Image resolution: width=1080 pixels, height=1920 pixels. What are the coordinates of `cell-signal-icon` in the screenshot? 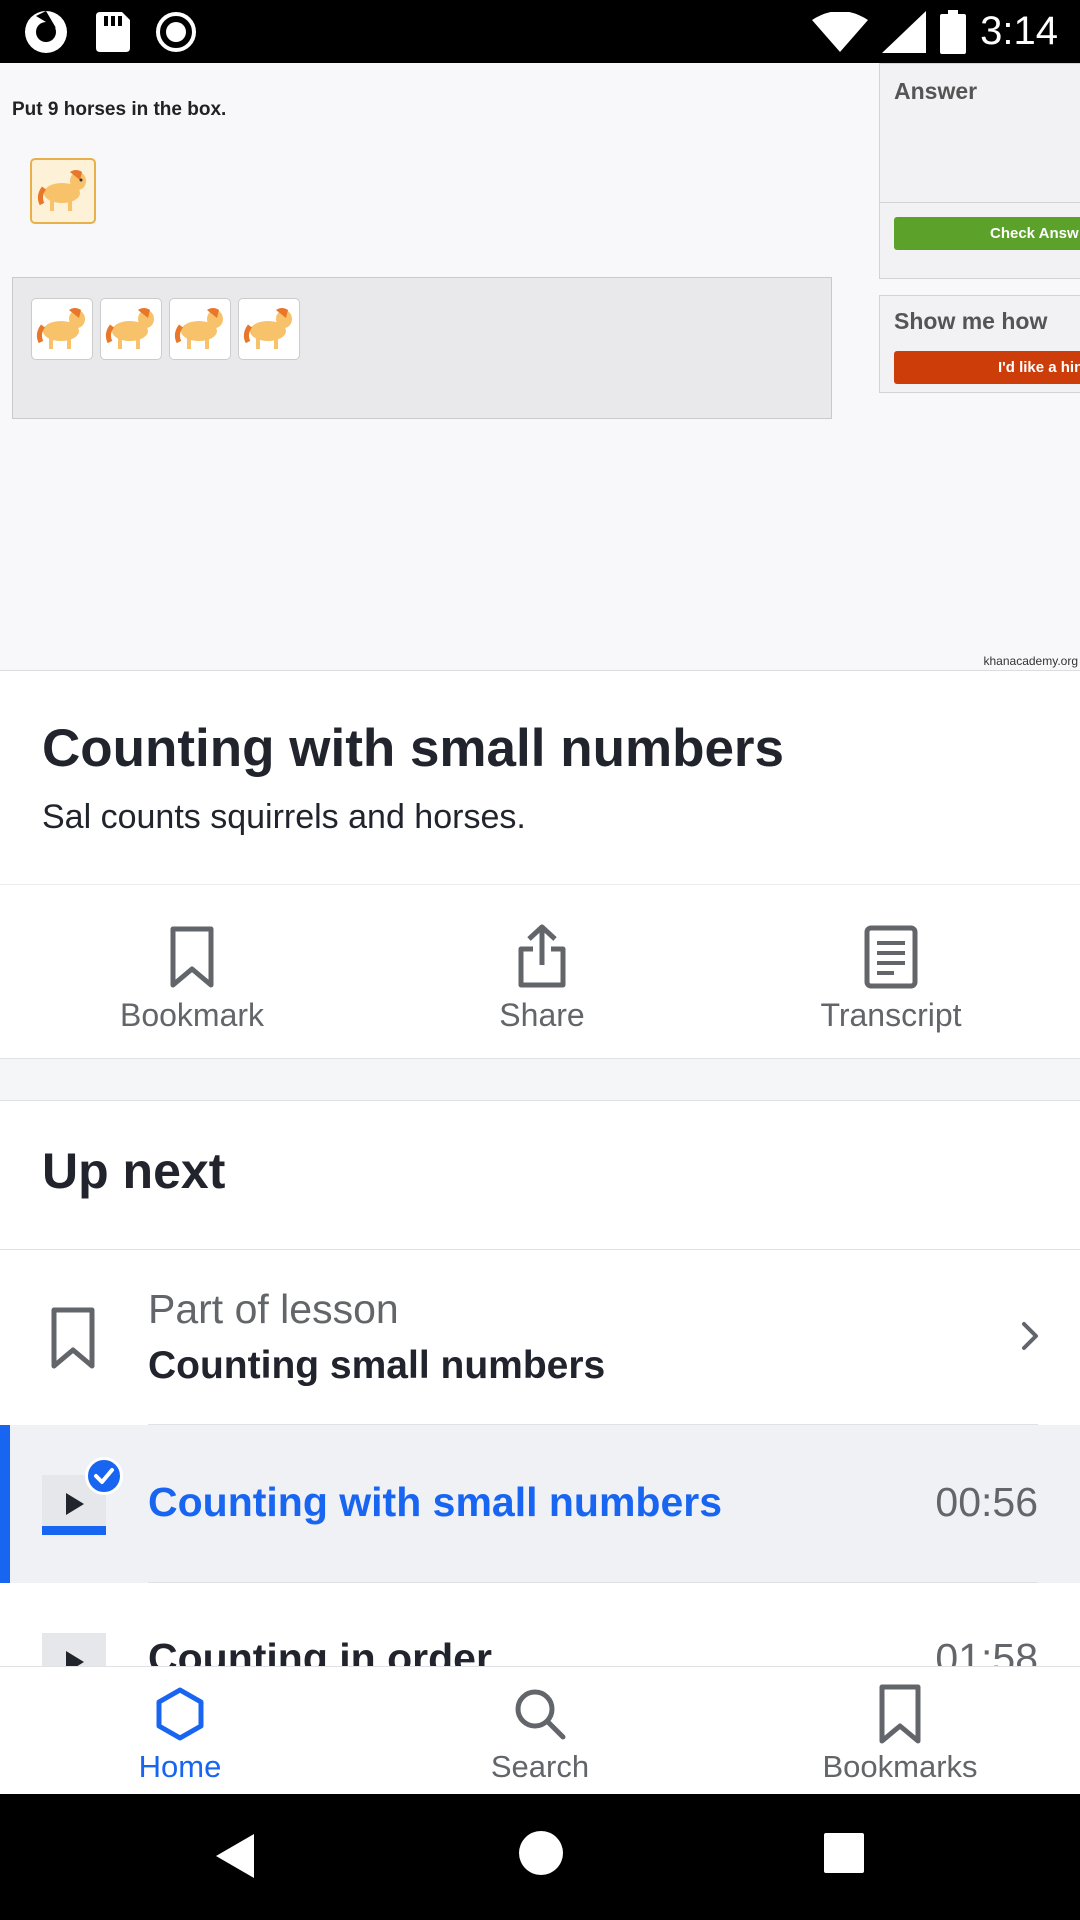 It's located at (904, 31).